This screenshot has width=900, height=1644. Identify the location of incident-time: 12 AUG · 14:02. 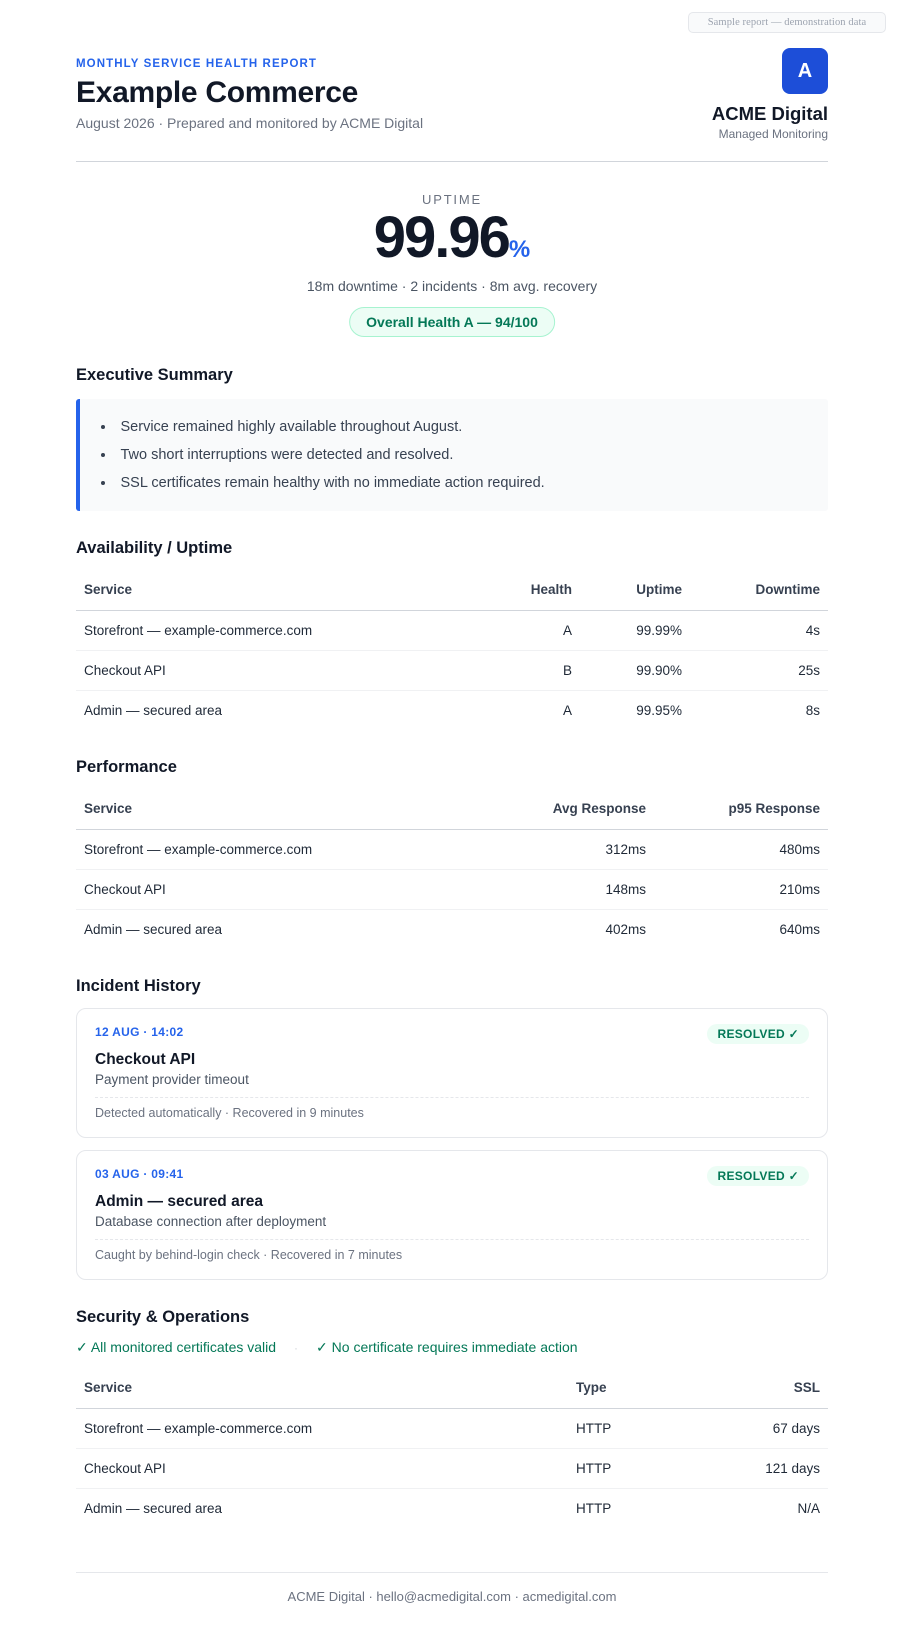
(139, 1032).